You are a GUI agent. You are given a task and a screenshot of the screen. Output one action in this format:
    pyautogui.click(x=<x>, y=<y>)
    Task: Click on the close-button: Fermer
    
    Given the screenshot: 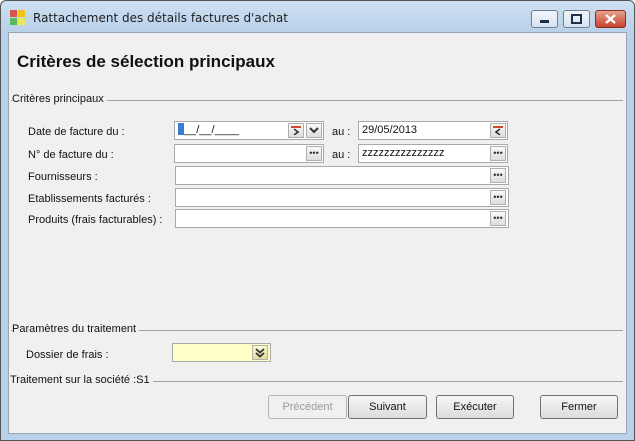 What is the action you would take?
    pyautogui.click(x=579, y=407)
    